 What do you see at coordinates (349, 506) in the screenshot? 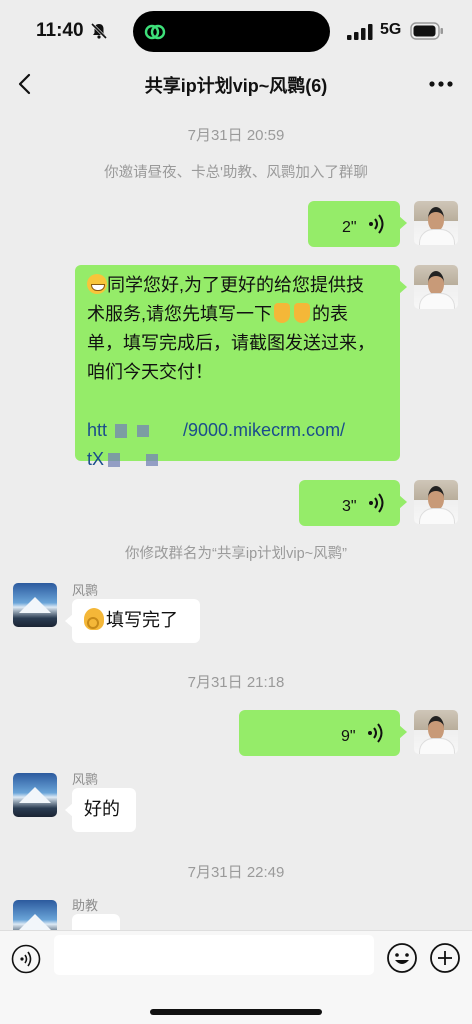
I see `voice-duration: 3"` at bounding box center [349, 506].